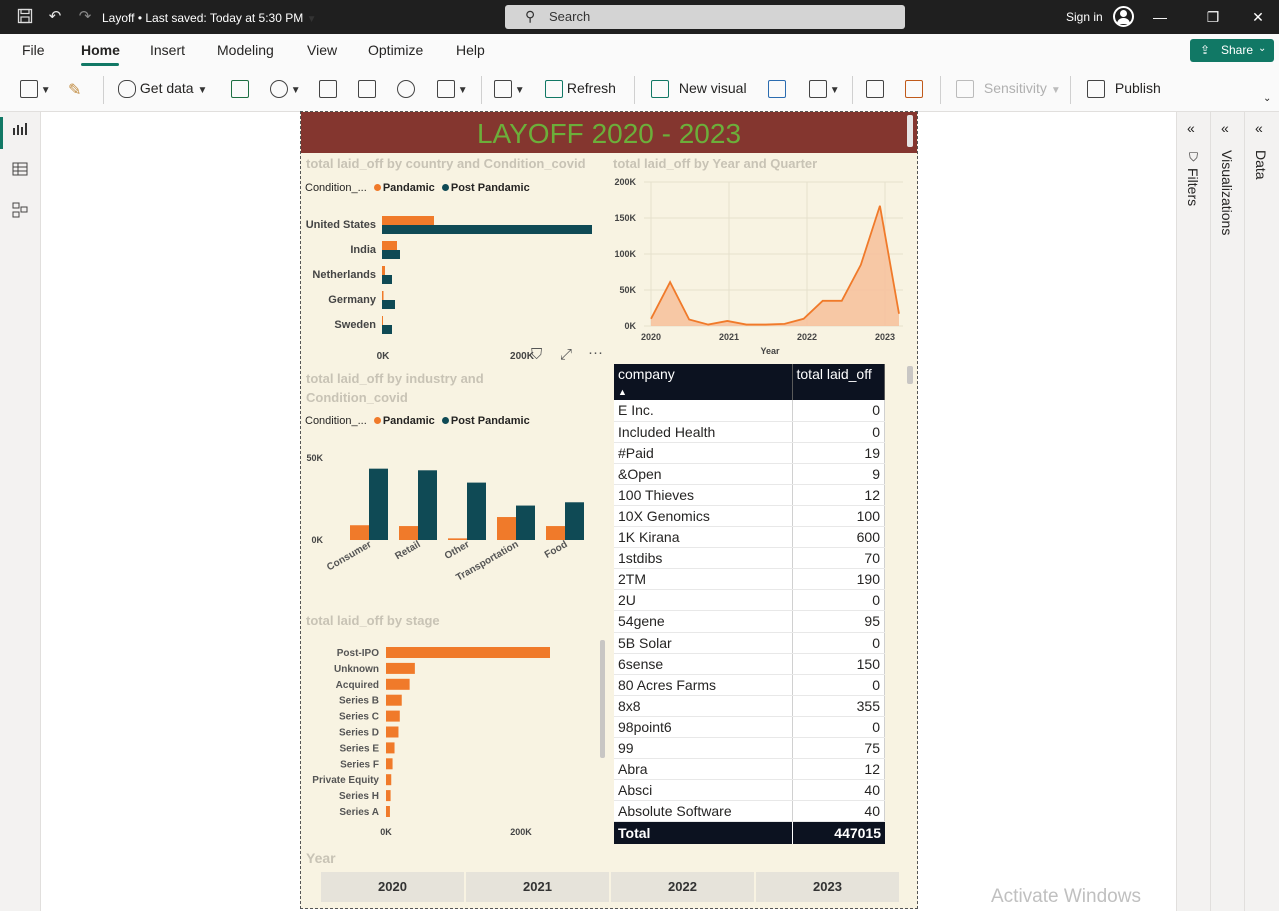 The height and width of the screenshot is (911, 1279). Describe the element at coordinates (1008, 91) in the screenshot. I see `sensitivity-button: Sensitivity ▼` at that location.